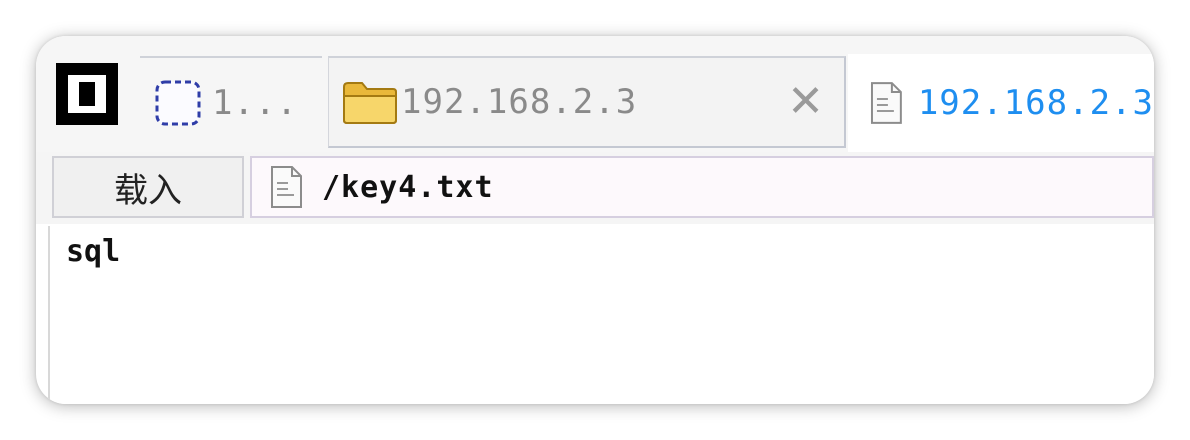 The width and height of the screenshot is (1190, 440). I want to click on tab-3-active: 192.168.2.3, so click(1001, 103).